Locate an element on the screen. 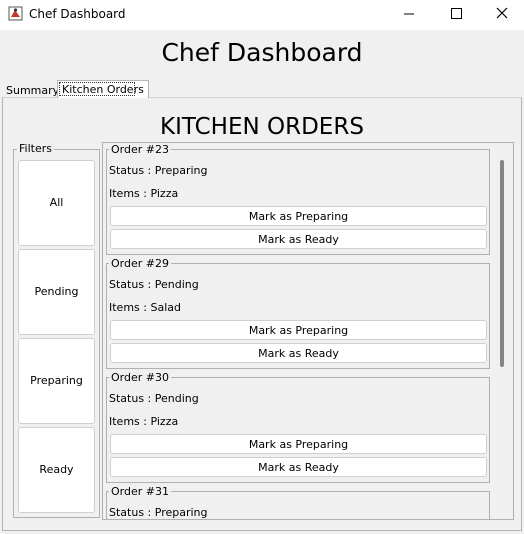  order-legend: Order #30 is located at coordinates (140, 377).